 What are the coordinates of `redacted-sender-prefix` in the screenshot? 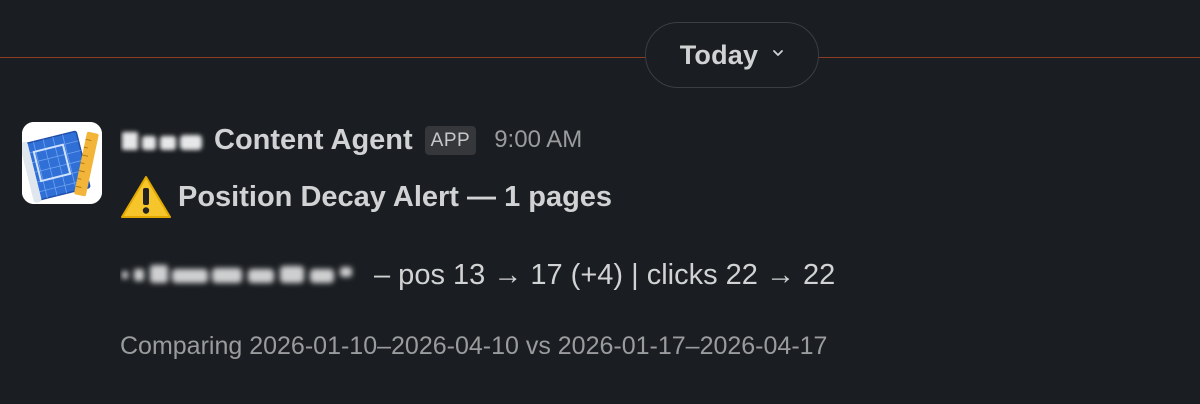 It's located at (163, 140).